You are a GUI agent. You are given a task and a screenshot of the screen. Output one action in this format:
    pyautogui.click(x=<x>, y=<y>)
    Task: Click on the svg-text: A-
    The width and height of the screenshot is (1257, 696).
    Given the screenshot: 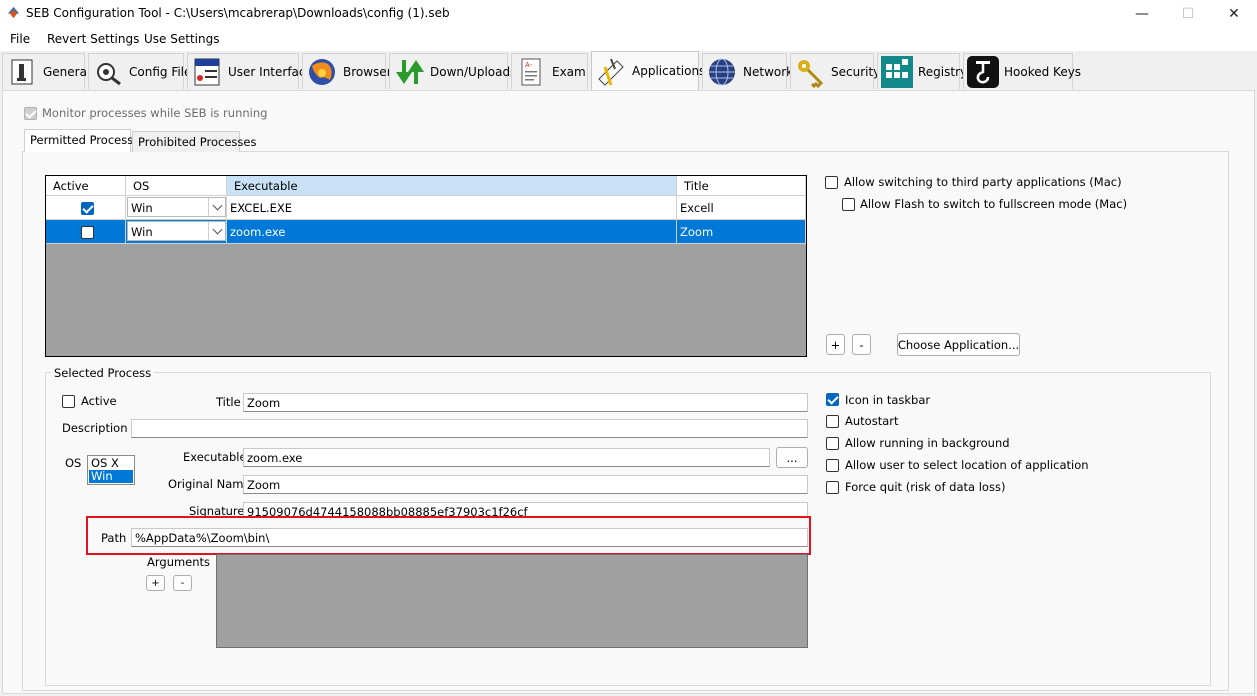 What is the action you would take?
    pyautogui.click(x=529, y=65)
    